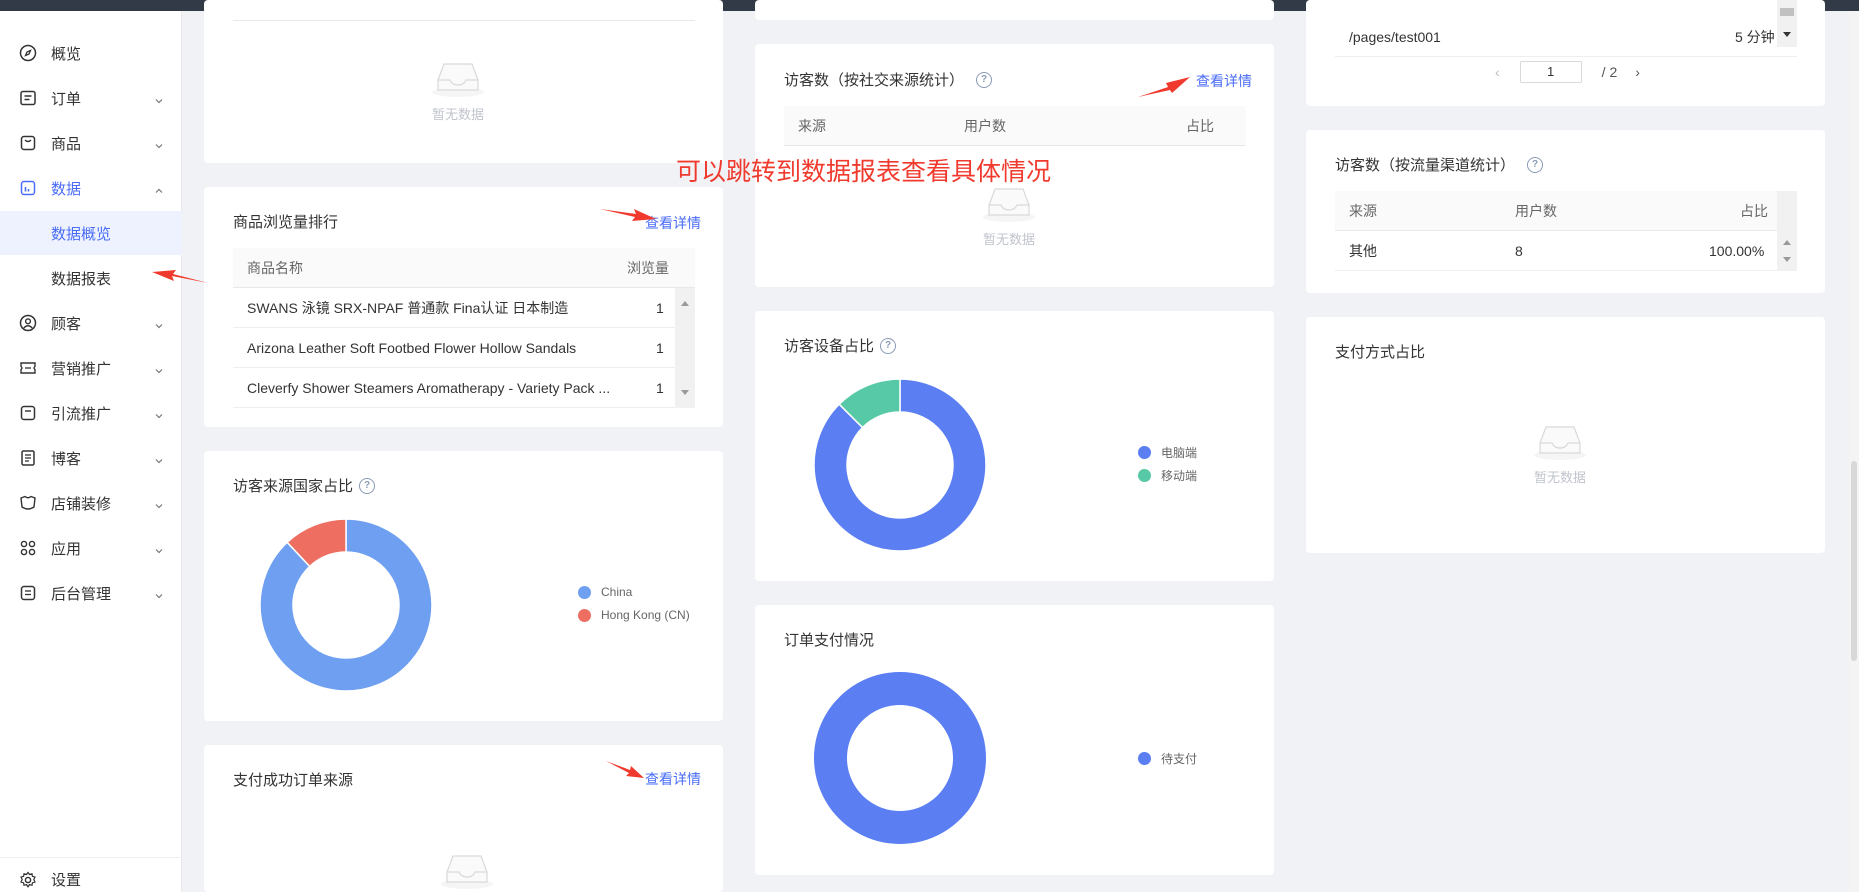 The width and height of the screenshot is (1859, 892). I want to click on source-name: 其他, so click(1363, 250).